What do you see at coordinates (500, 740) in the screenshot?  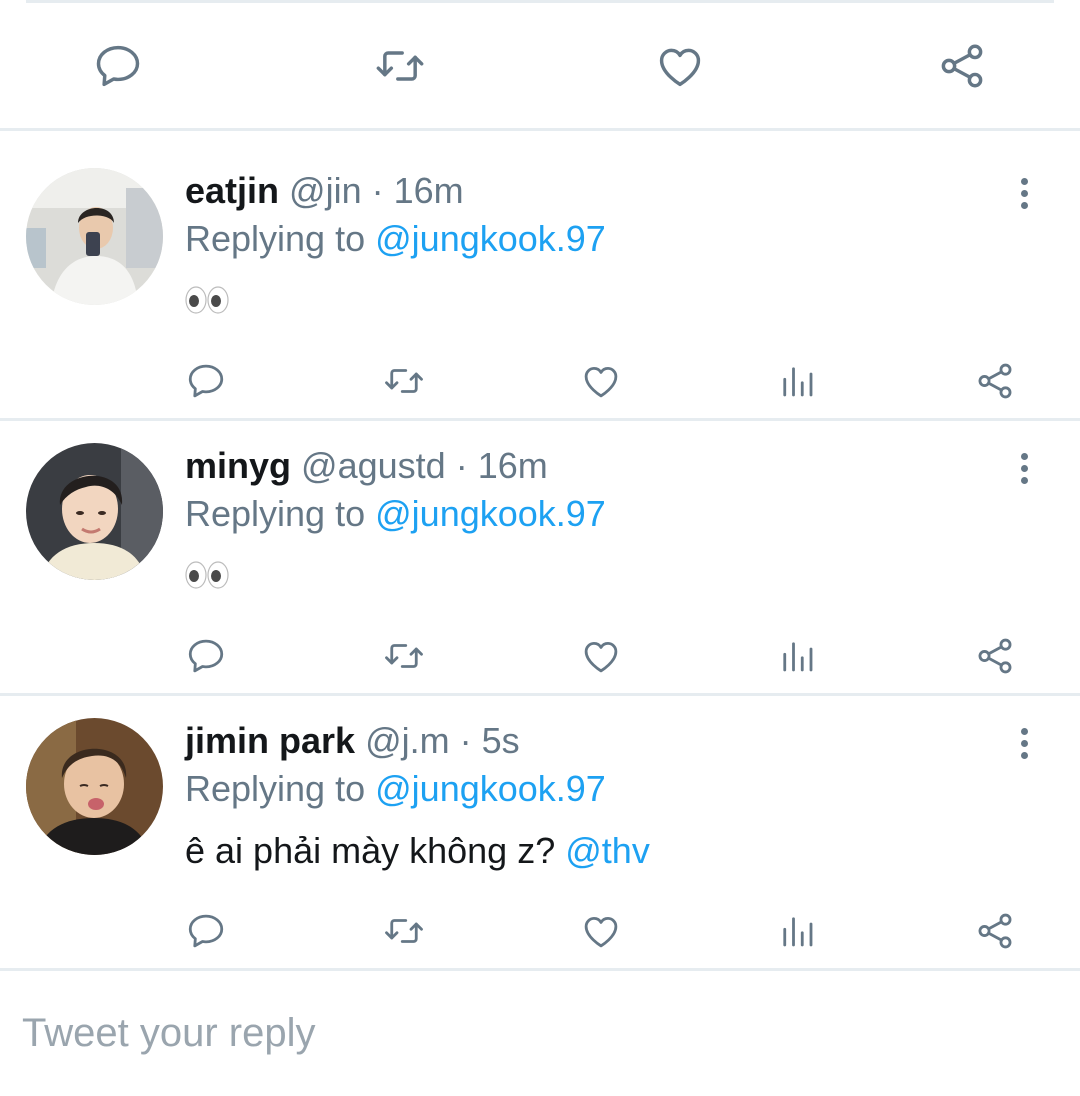 I see `timestamp: 5s` at bounding box center [500, 740].